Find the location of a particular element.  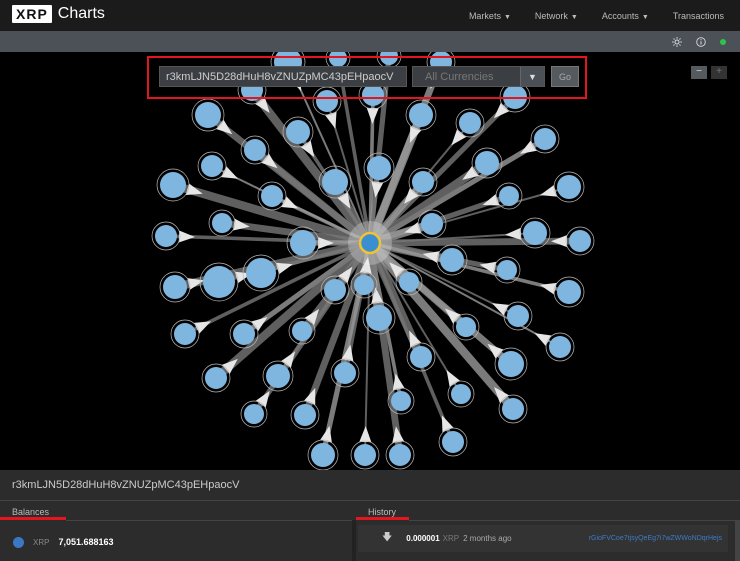

balances-title: Balances is located at coordinates (30, 512).